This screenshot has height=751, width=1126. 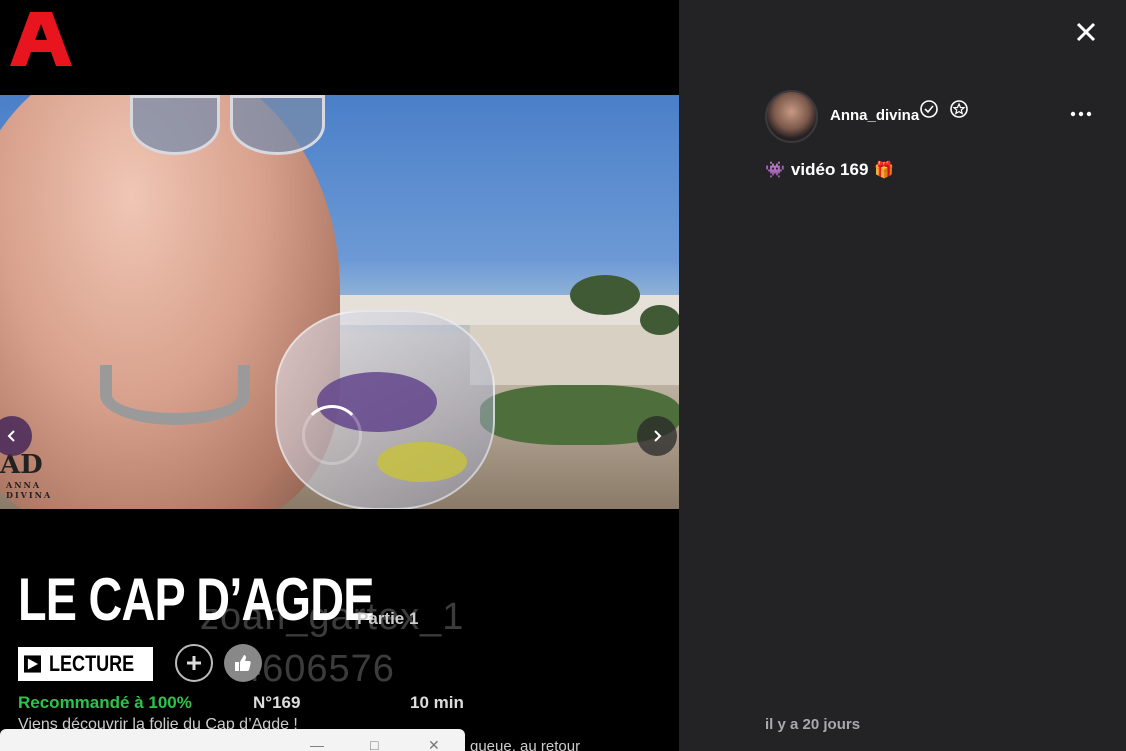 I want to click on gift-emoji: 🎁, so click(x=884, y=170).